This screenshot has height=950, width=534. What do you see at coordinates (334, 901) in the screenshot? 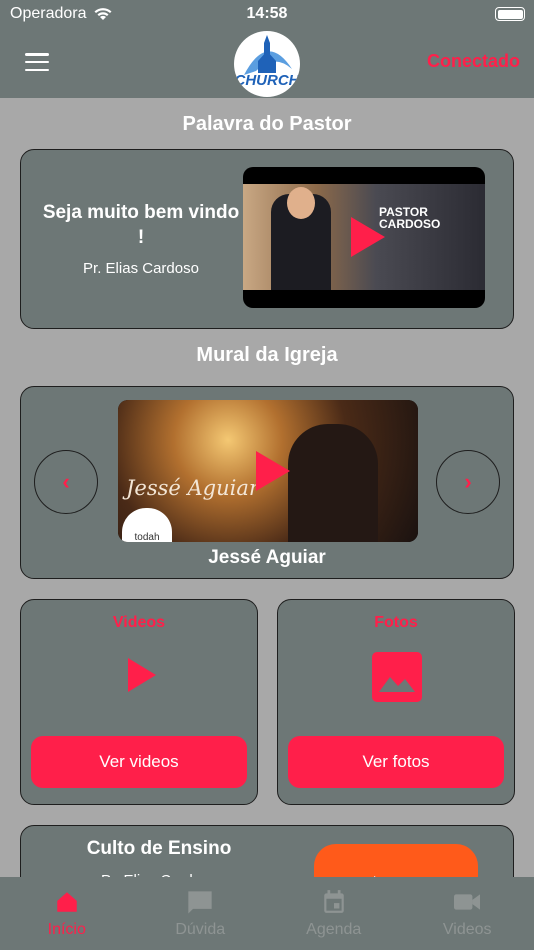
I see `calendar-icon` at bounding box center [334, 901].